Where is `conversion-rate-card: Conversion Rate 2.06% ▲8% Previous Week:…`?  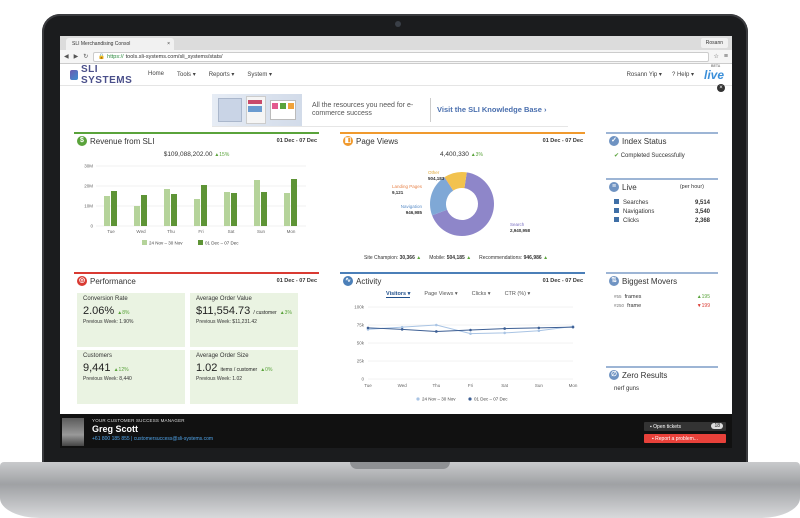
conversion-rate-card: Conversion Rate 2.06% ▲8% Previous Week:… is located at coordinates (131, 320).